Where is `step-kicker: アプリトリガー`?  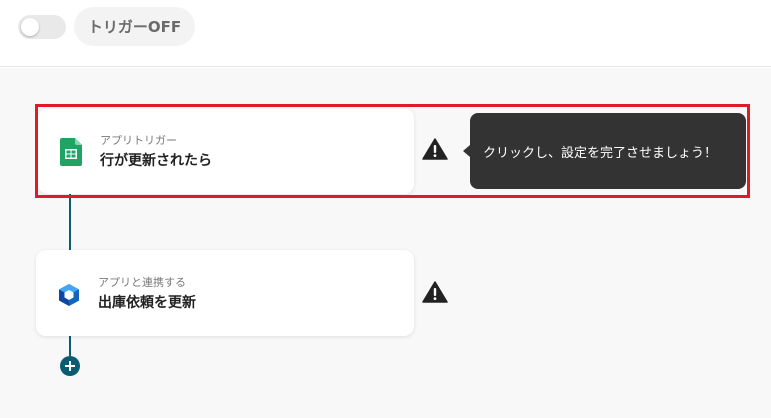 step-kicker: アプリトリガー is located at coordinates (138, 140).